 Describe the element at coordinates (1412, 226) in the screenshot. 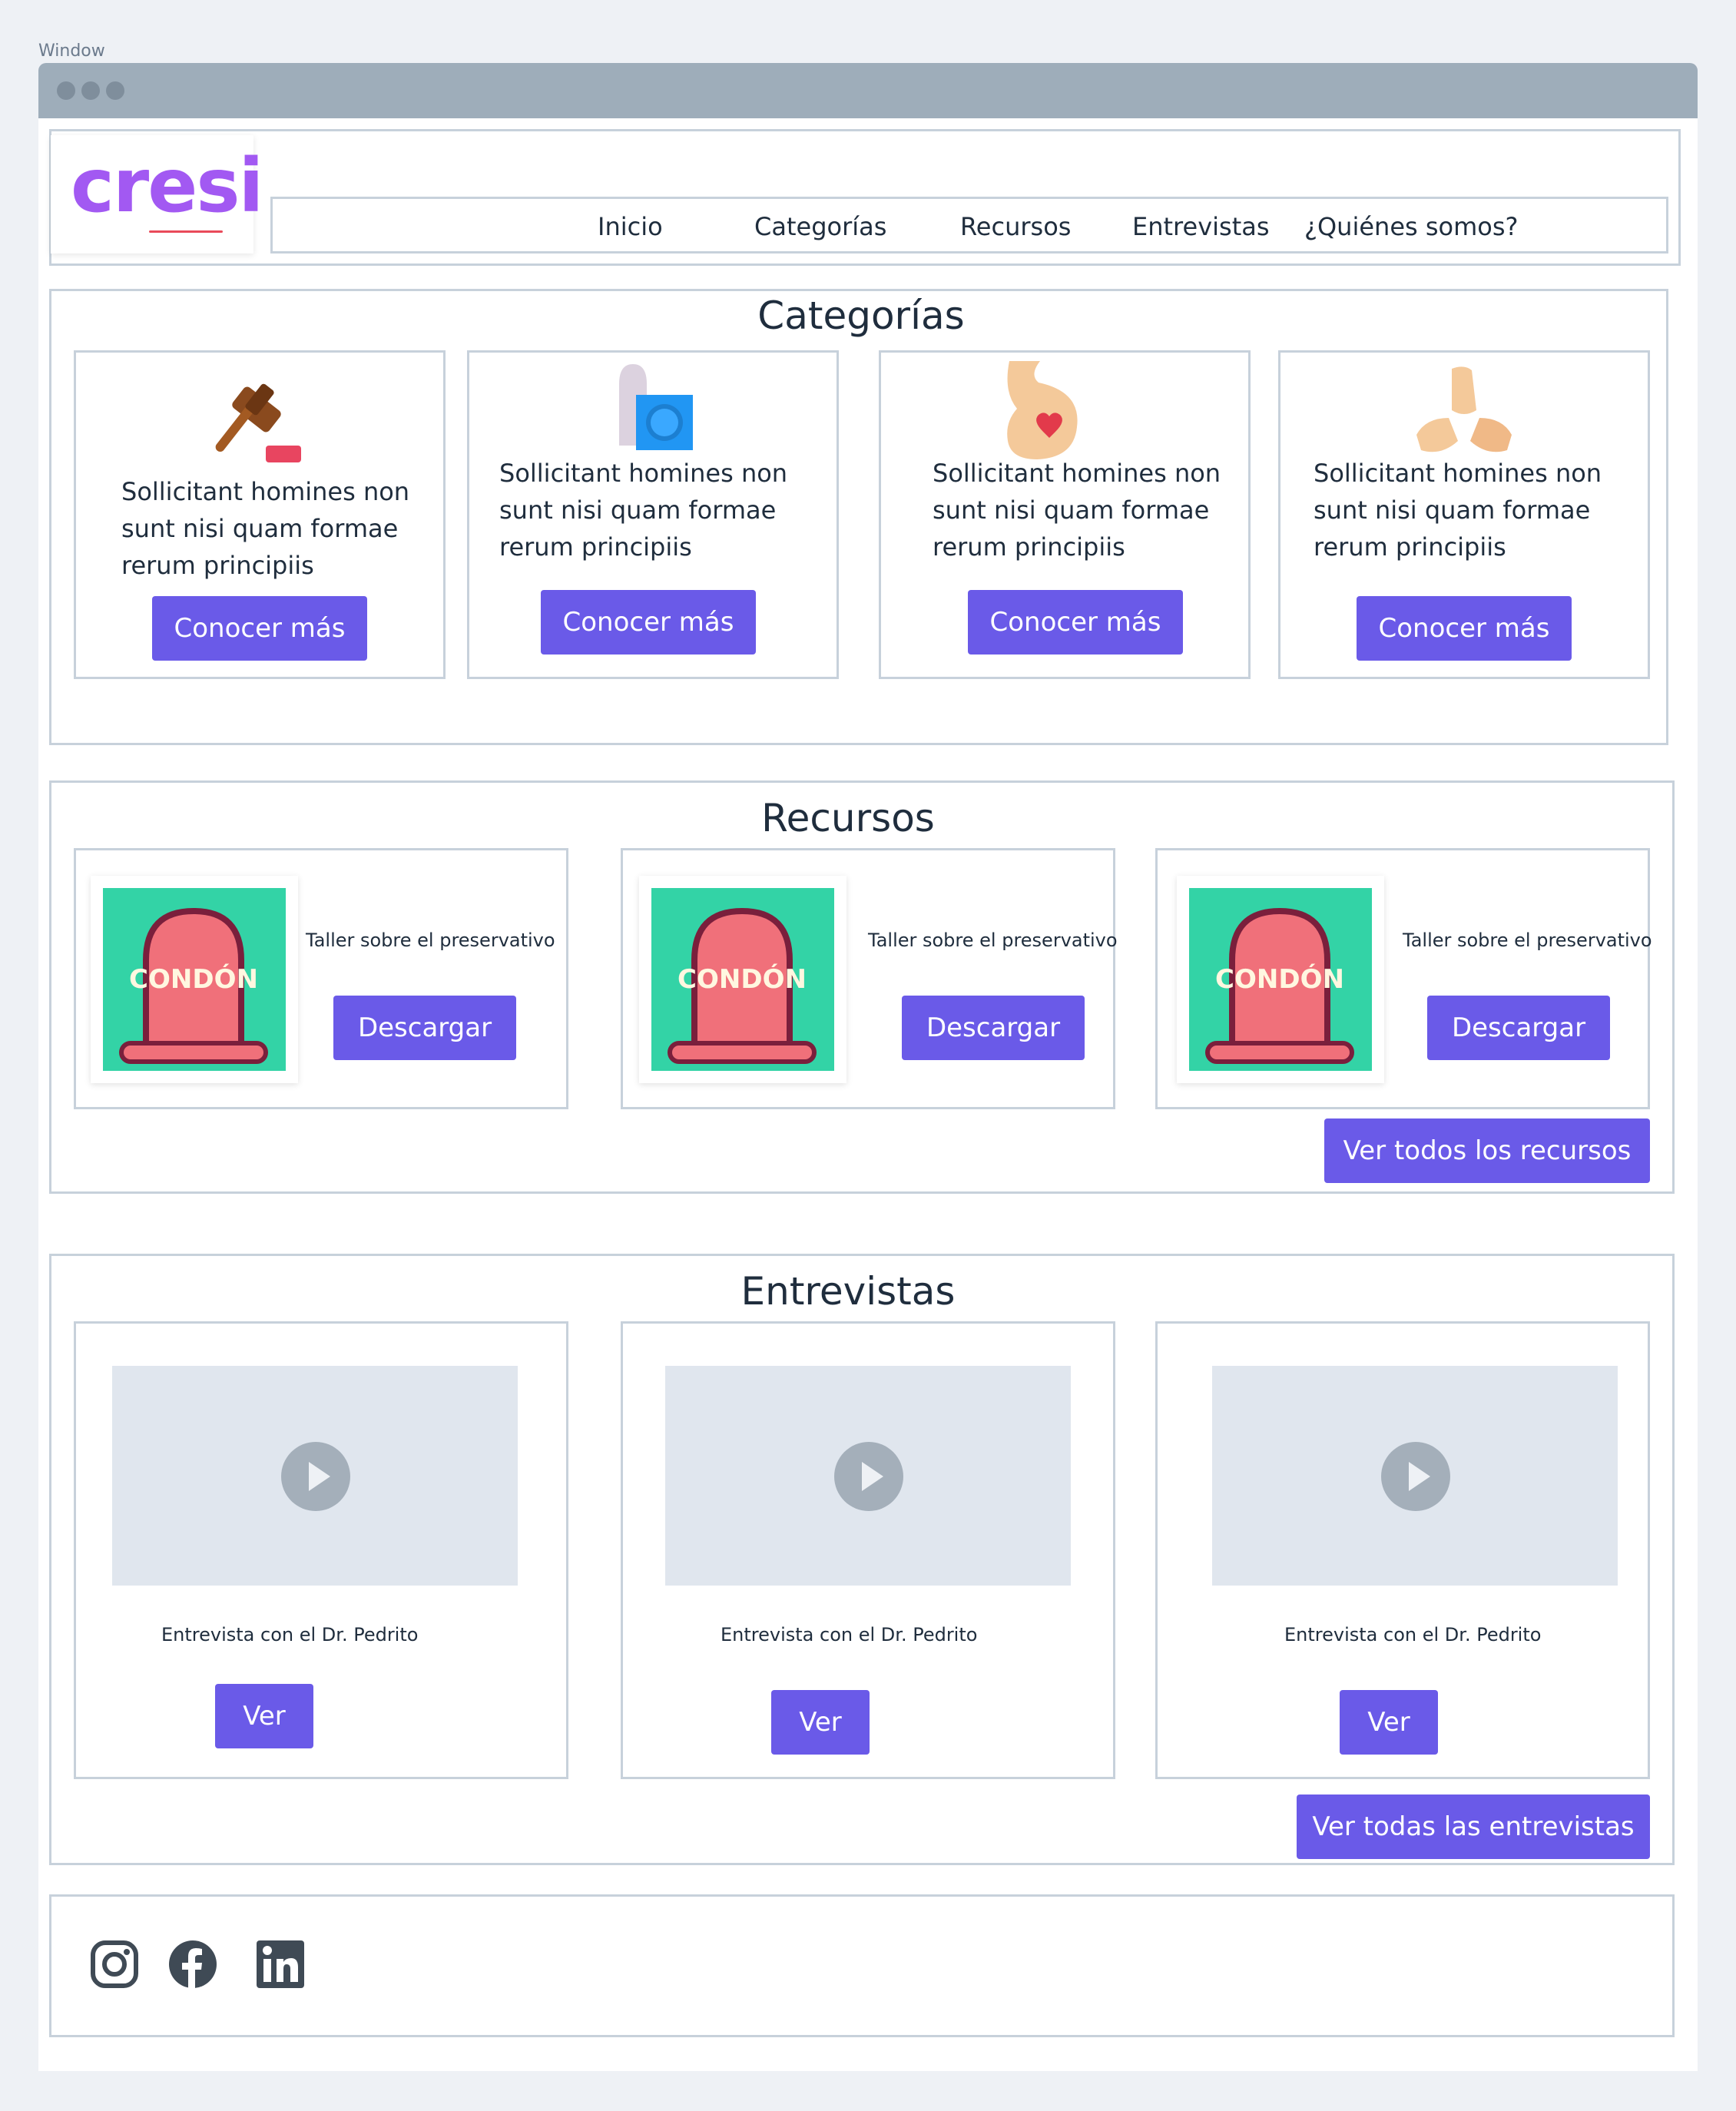

I see `nav-quienes-somos: ¿Quiénes somos?` at that location.